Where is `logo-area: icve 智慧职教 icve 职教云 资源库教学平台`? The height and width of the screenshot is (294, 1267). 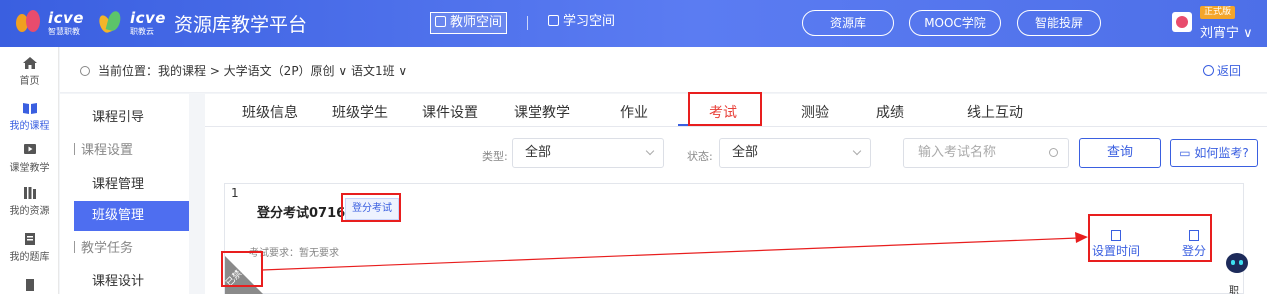
logo-area: icve 智慧职教 icve 职教云 资源库教学平台 is located at coordinates (160, 23).